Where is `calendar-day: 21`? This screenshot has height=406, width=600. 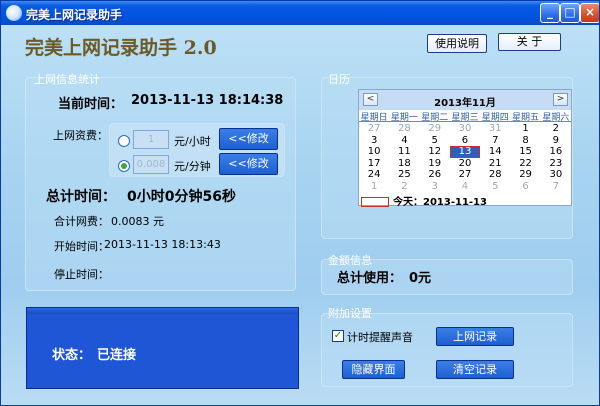
calendar-day: 21 is located at coordinates (495, 164).